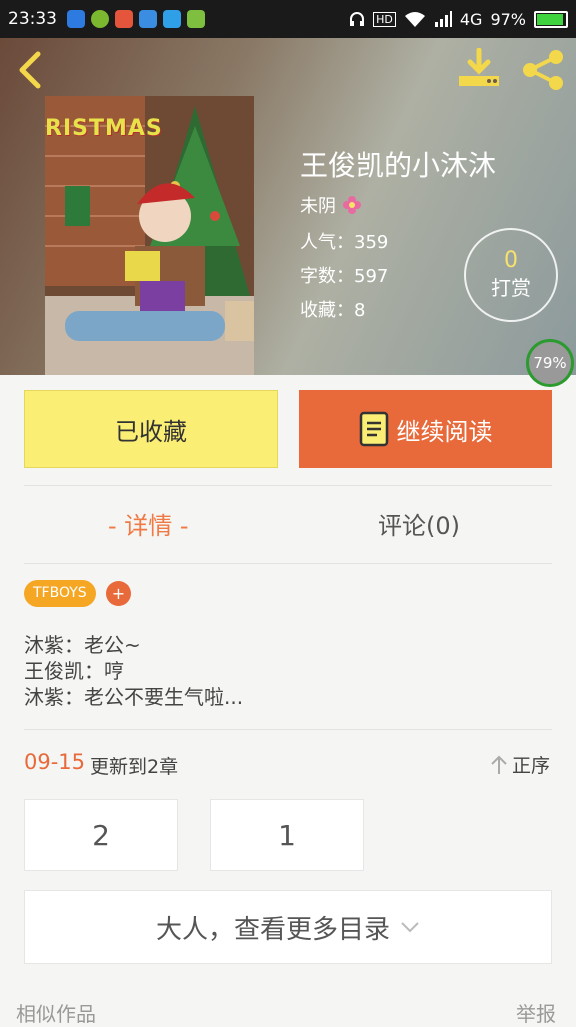 Image resolution: width=576 pixels, height=1027 pixels. What do you see at coordinates (419, 523) in the screenshot?
I see `tab-comments: 评论(0)` at bounding box center [419, 523].